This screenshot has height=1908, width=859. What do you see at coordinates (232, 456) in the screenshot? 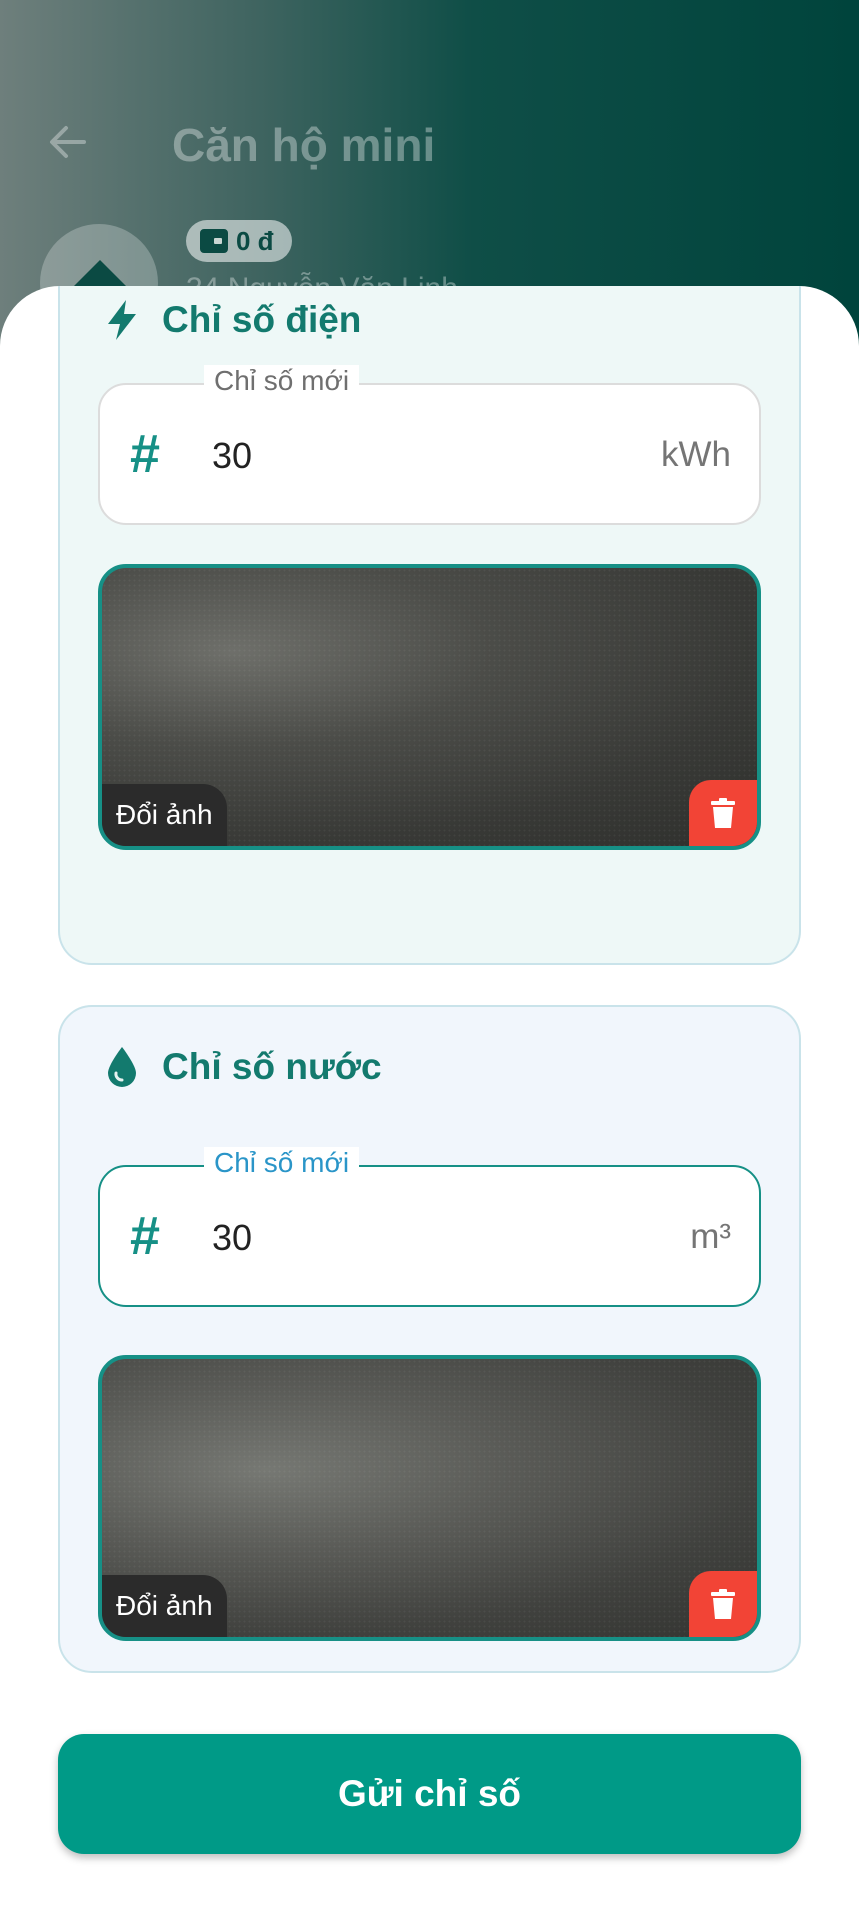
I see `electricity-reading-input: 30` at bounding box center [232, 456].